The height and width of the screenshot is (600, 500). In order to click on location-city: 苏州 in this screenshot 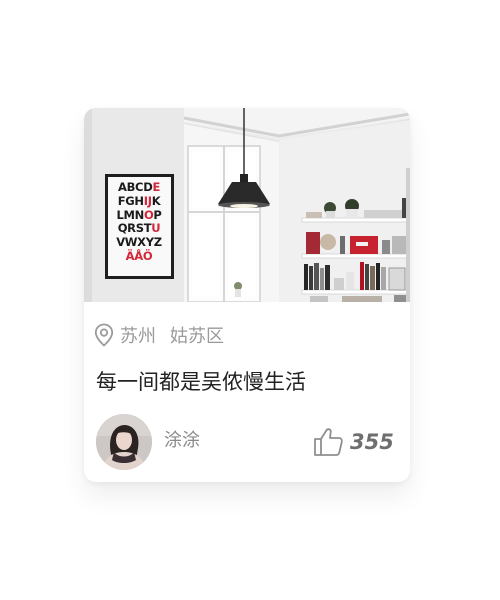, I will do `click(138, 336)`.